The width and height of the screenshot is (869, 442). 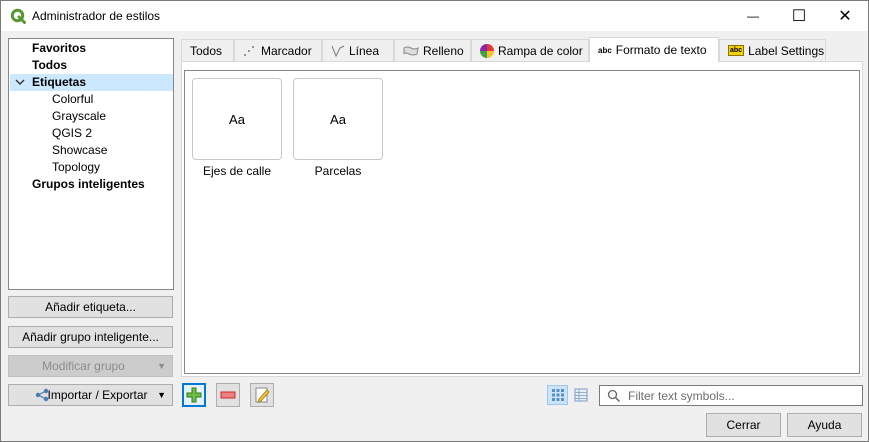 What do you see at coordinates (88, 184) in the screenshot?
I see `tree-item-grupos-inteligentes: Grupos inteligentes` at bounding box center [88, 184].